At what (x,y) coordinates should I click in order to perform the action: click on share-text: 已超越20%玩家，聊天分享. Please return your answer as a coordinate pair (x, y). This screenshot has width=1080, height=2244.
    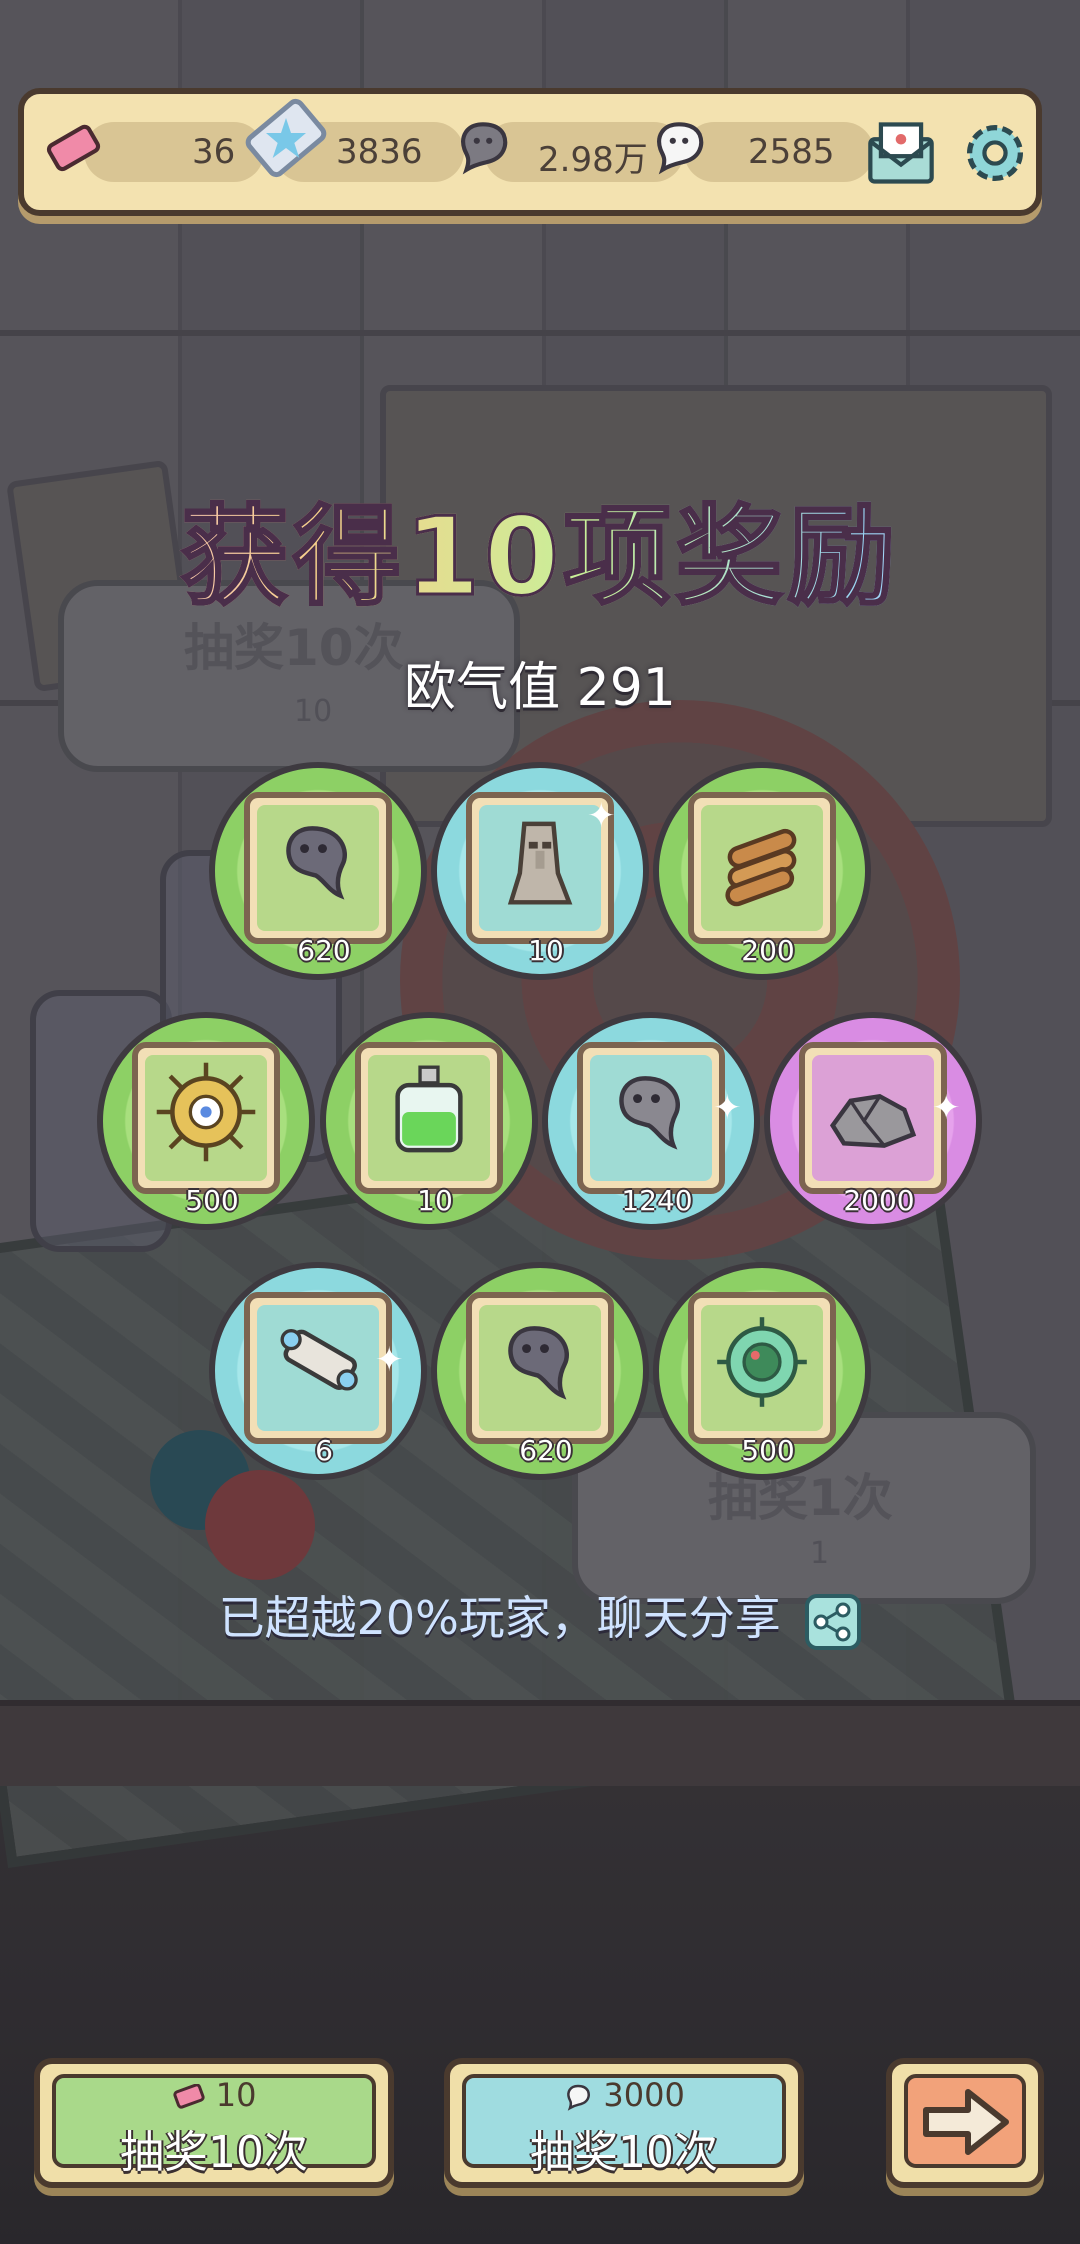
    Looking at the image, I should click on (499, 1618).